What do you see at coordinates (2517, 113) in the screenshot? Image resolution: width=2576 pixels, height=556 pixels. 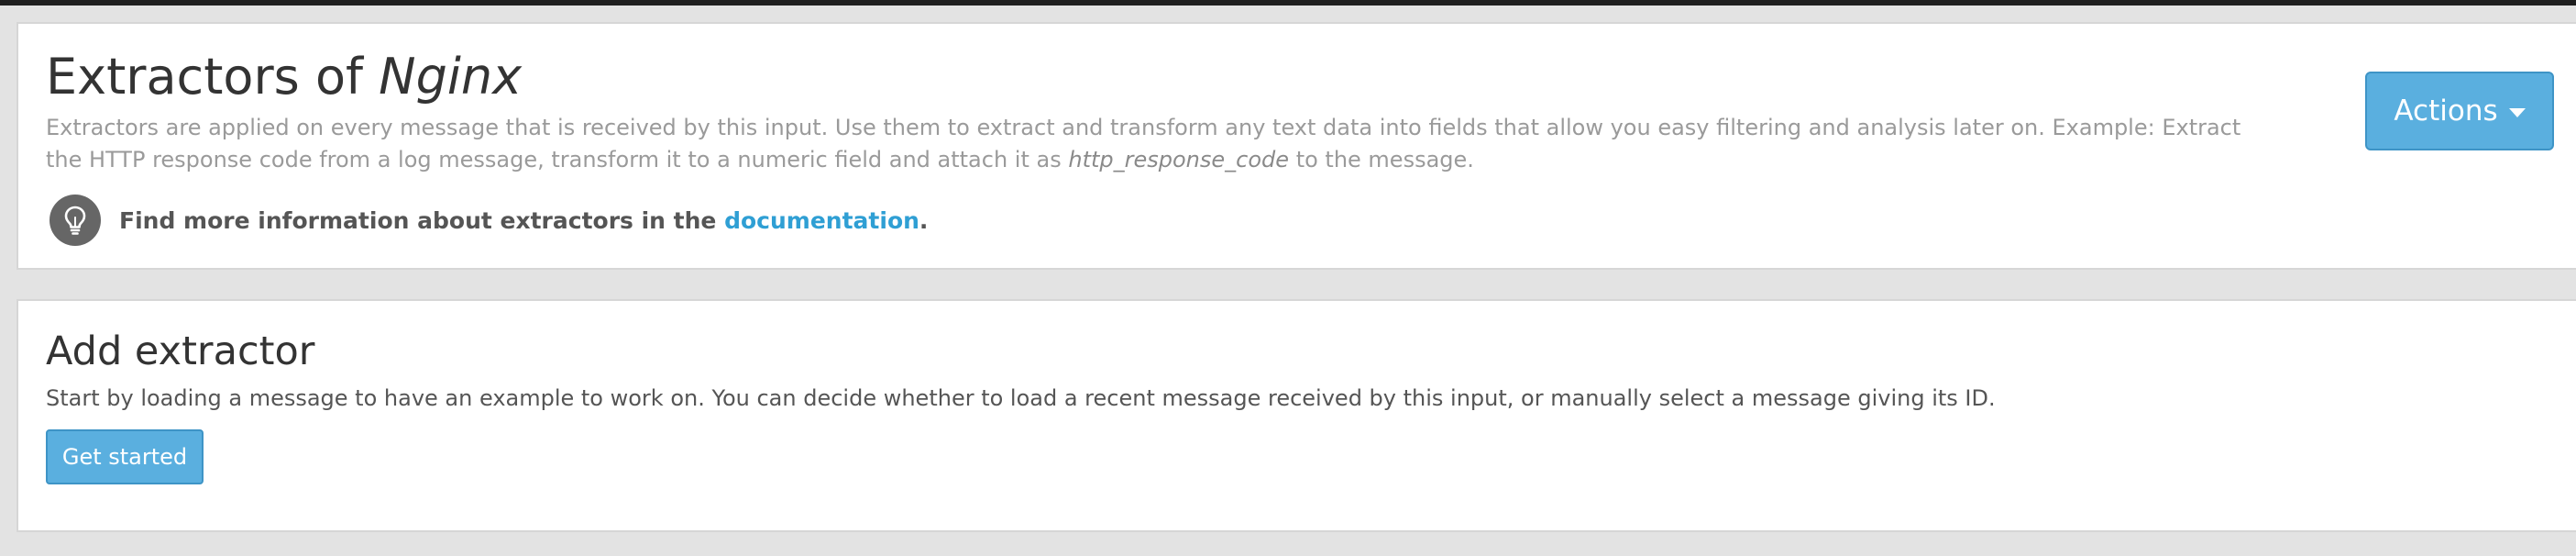 I see `caret-down-icon` at bounding box center [2517, 113].